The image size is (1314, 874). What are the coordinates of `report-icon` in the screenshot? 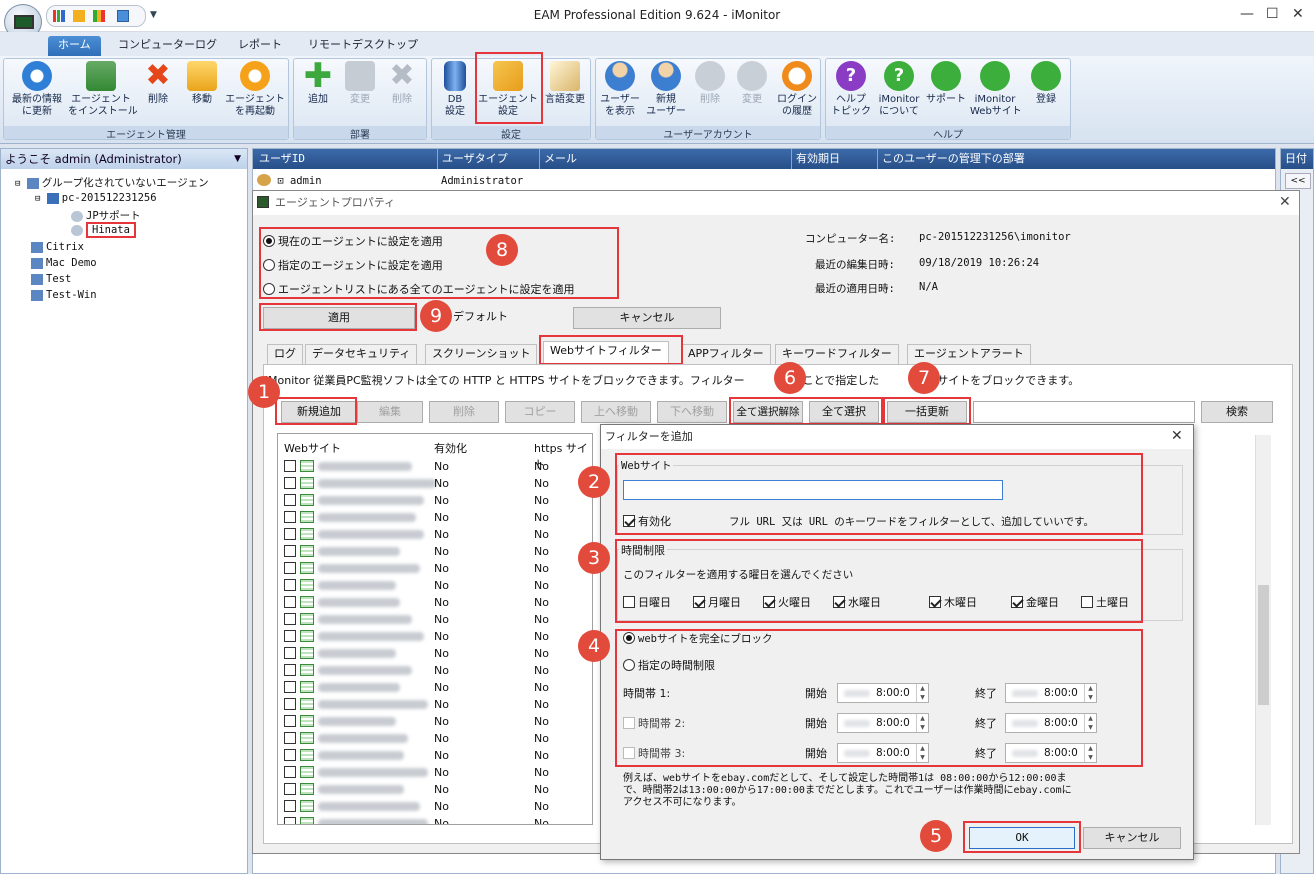 It's located at (79, 16).